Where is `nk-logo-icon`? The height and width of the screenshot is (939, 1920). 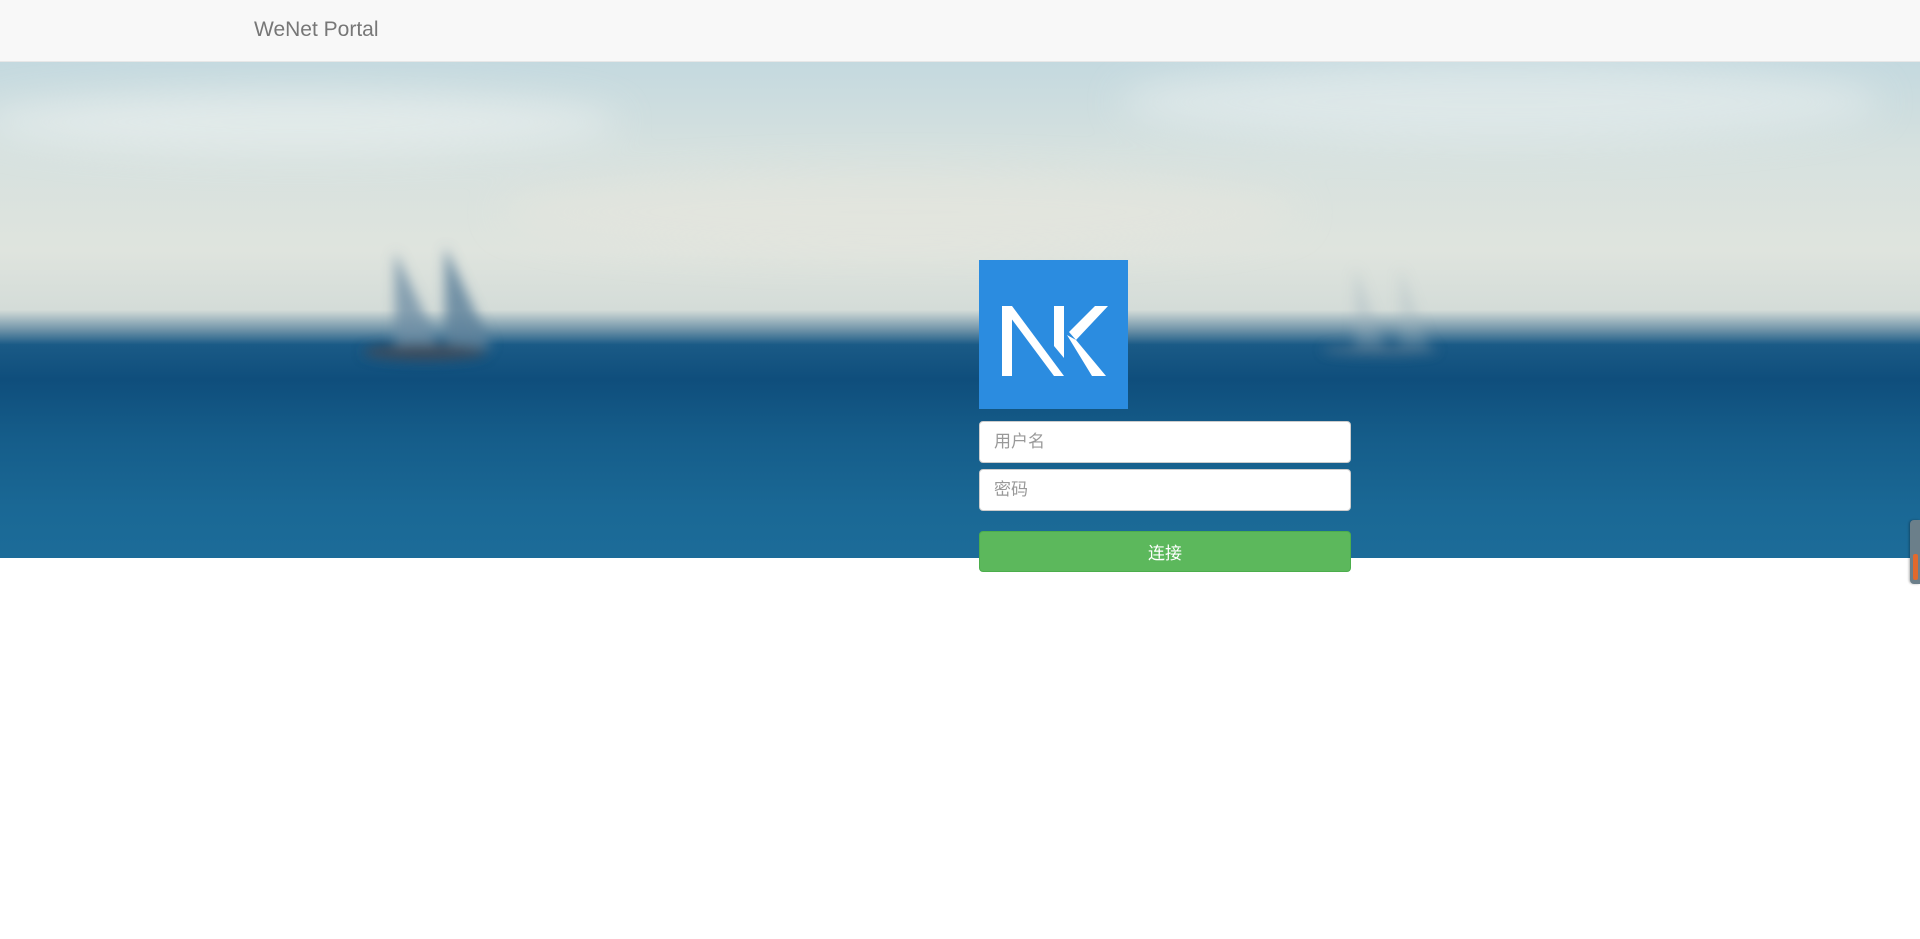 nk-logo-icon is located at coordinates (1053, 334).